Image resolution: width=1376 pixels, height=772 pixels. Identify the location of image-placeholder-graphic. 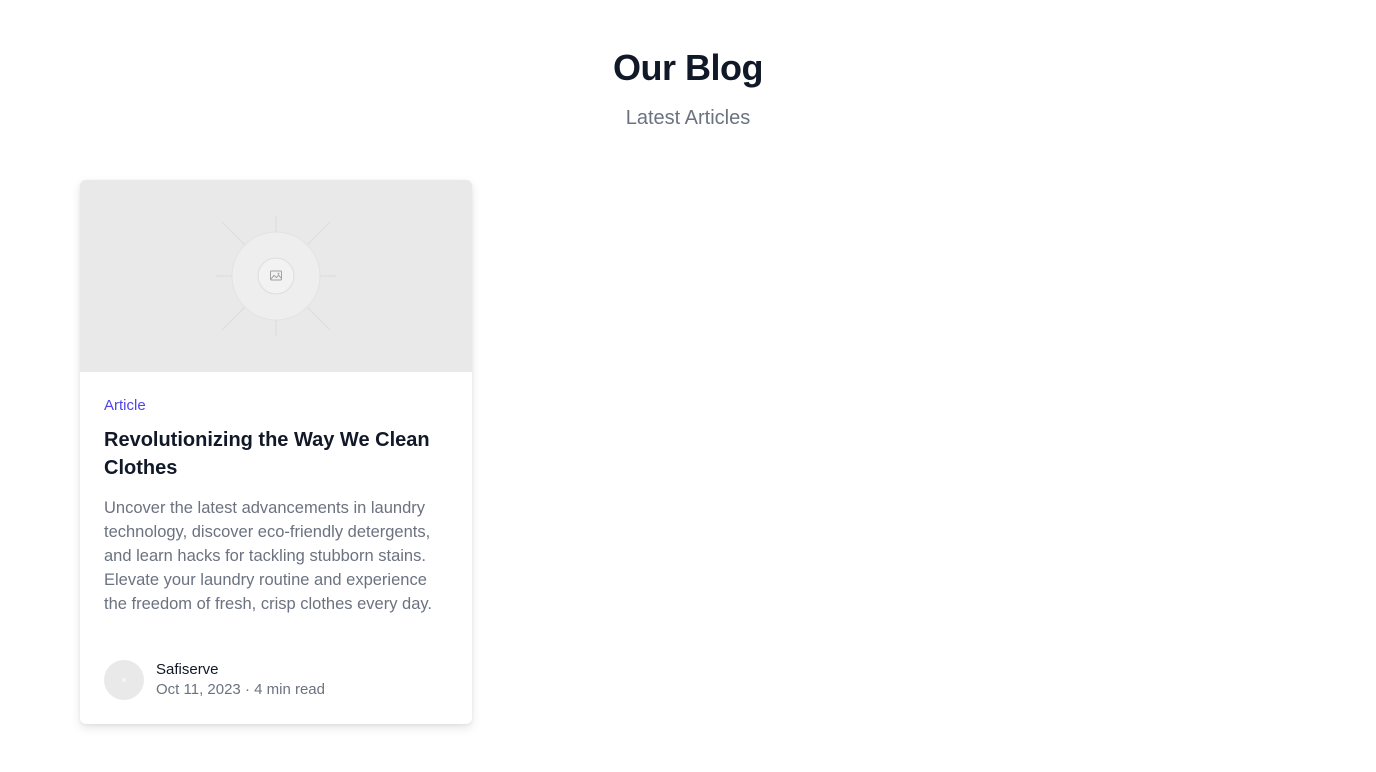
(276, 276).